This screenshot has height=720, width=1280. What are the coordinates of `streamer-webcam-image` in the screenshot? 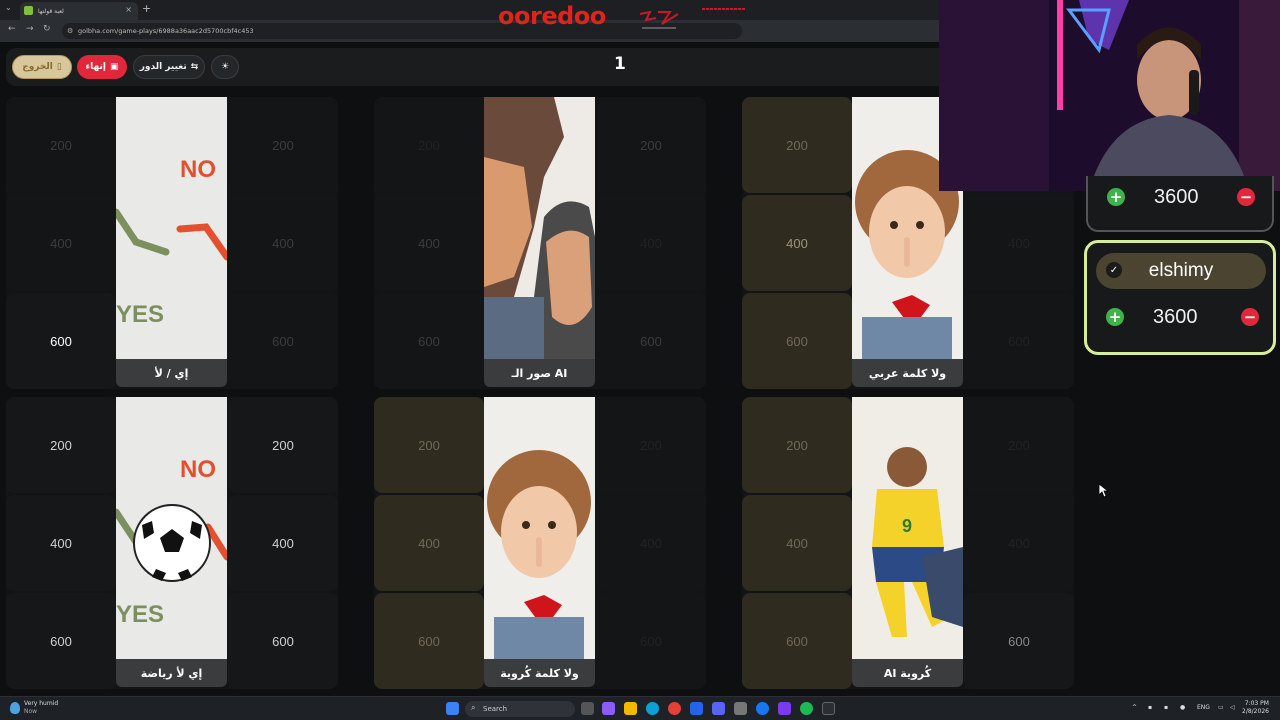 It's located at (1109, 95).